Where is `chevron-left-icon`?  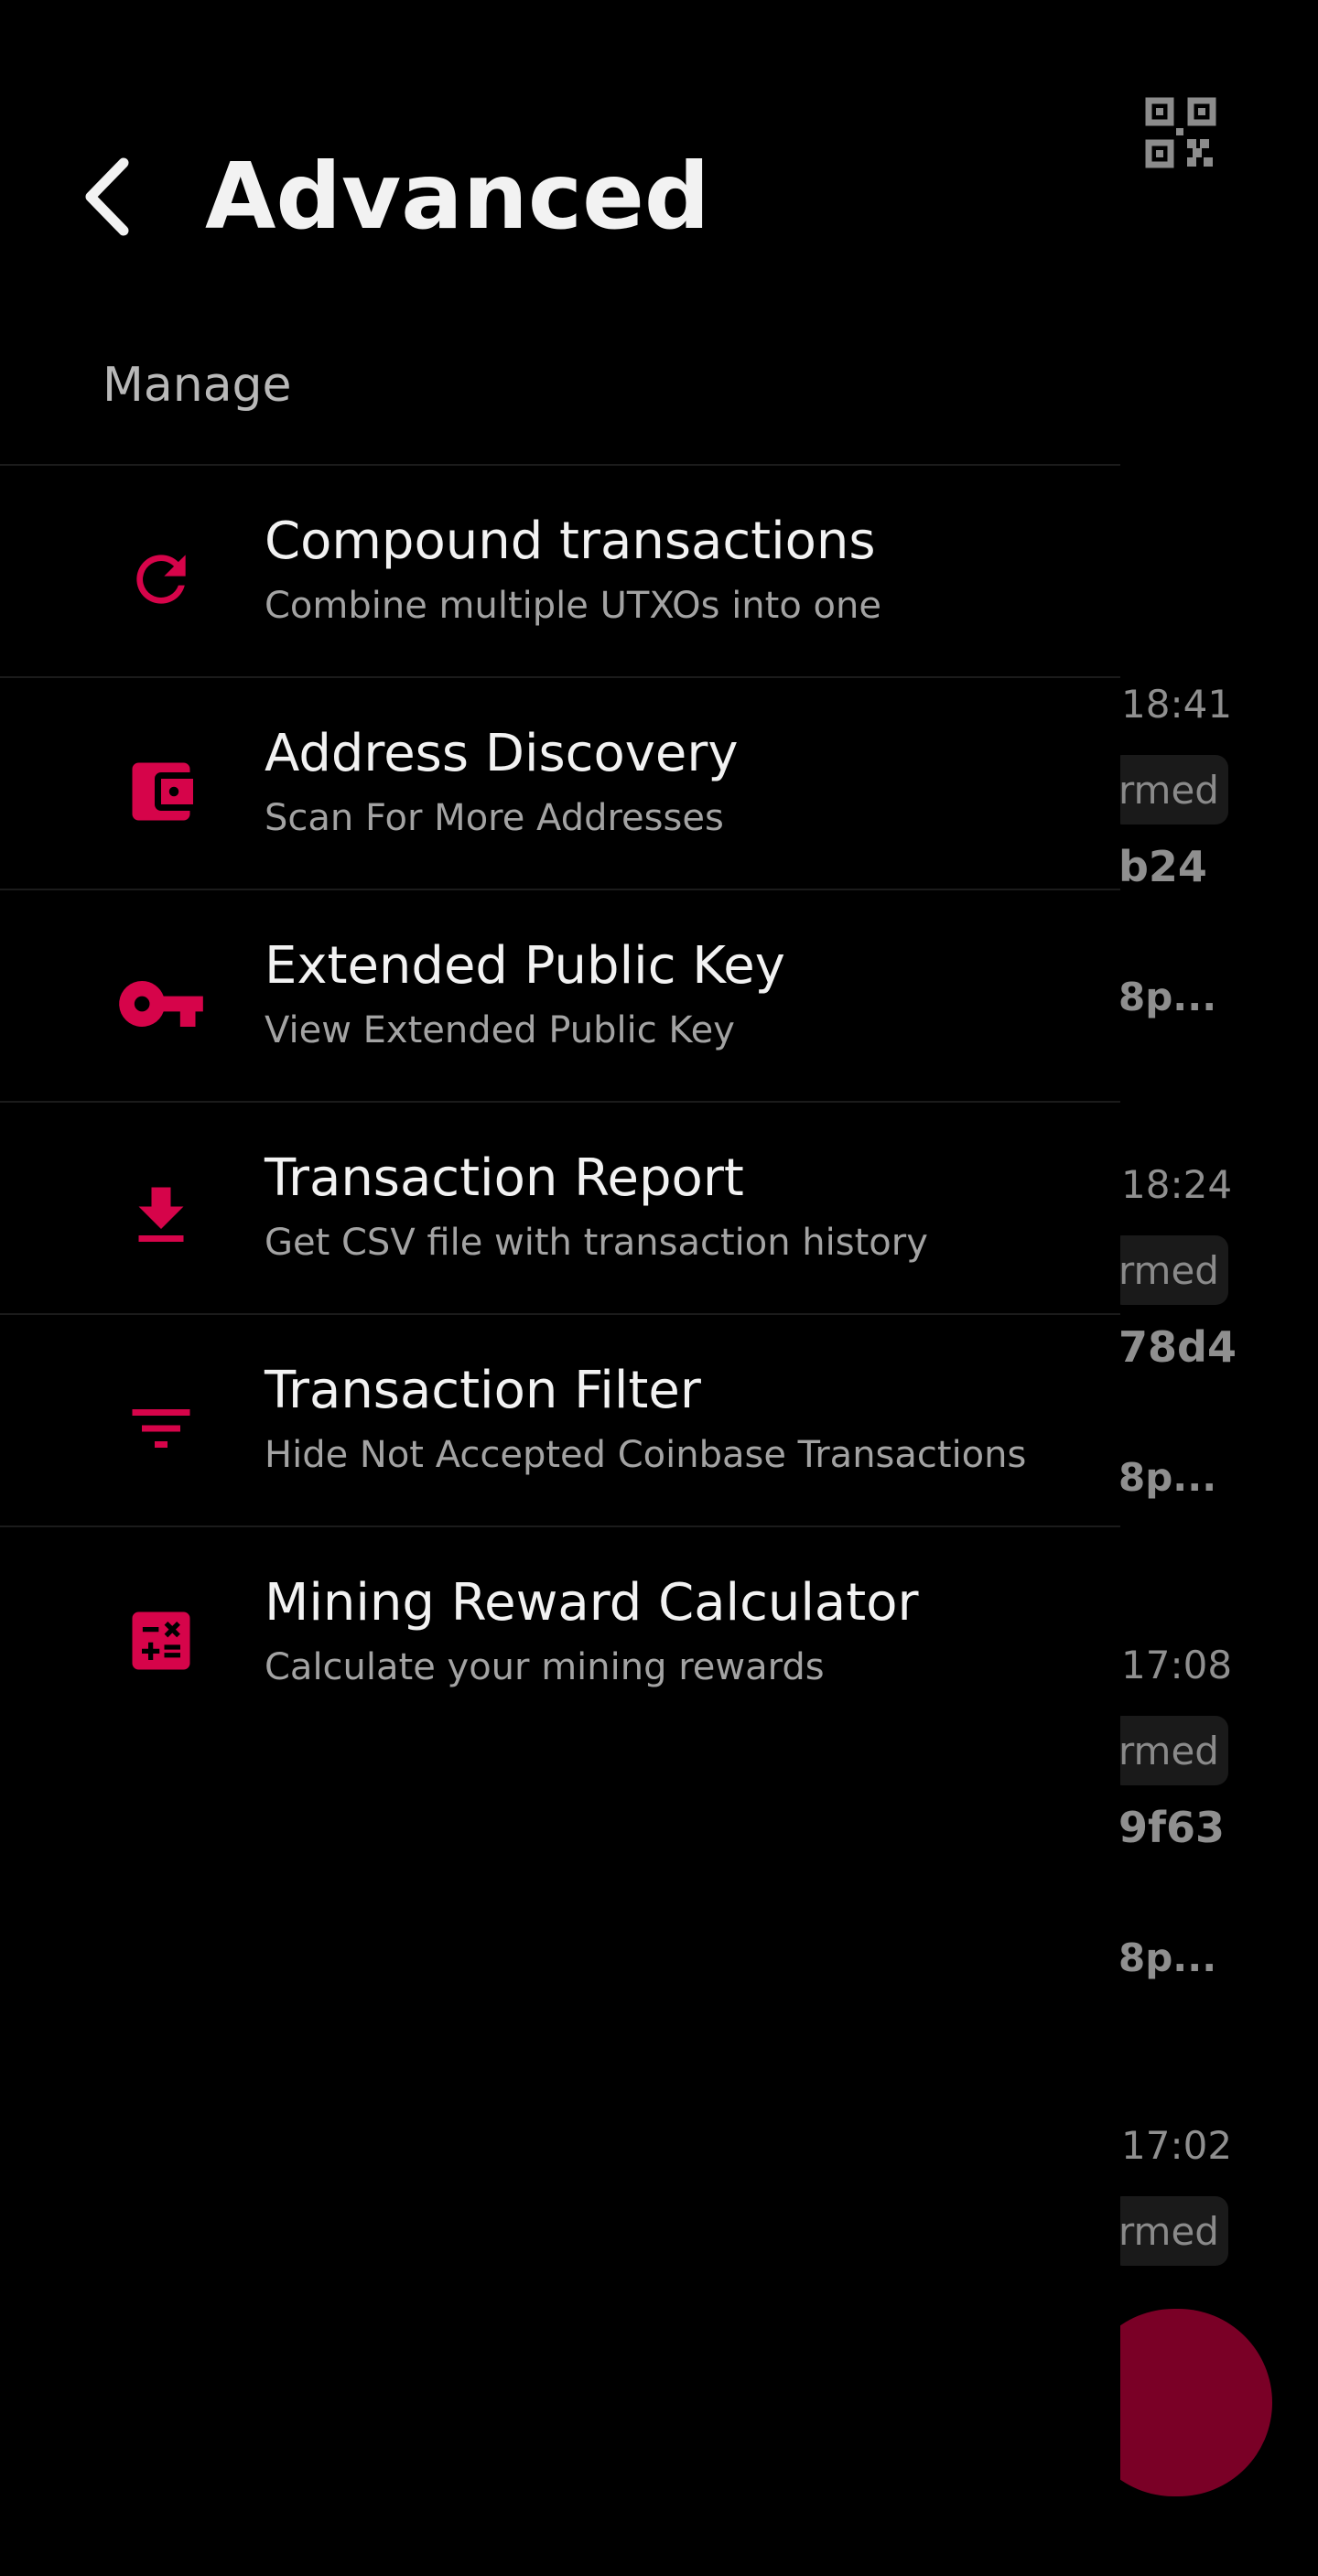 chevron-left-icon is located at coordinates (107, 197).